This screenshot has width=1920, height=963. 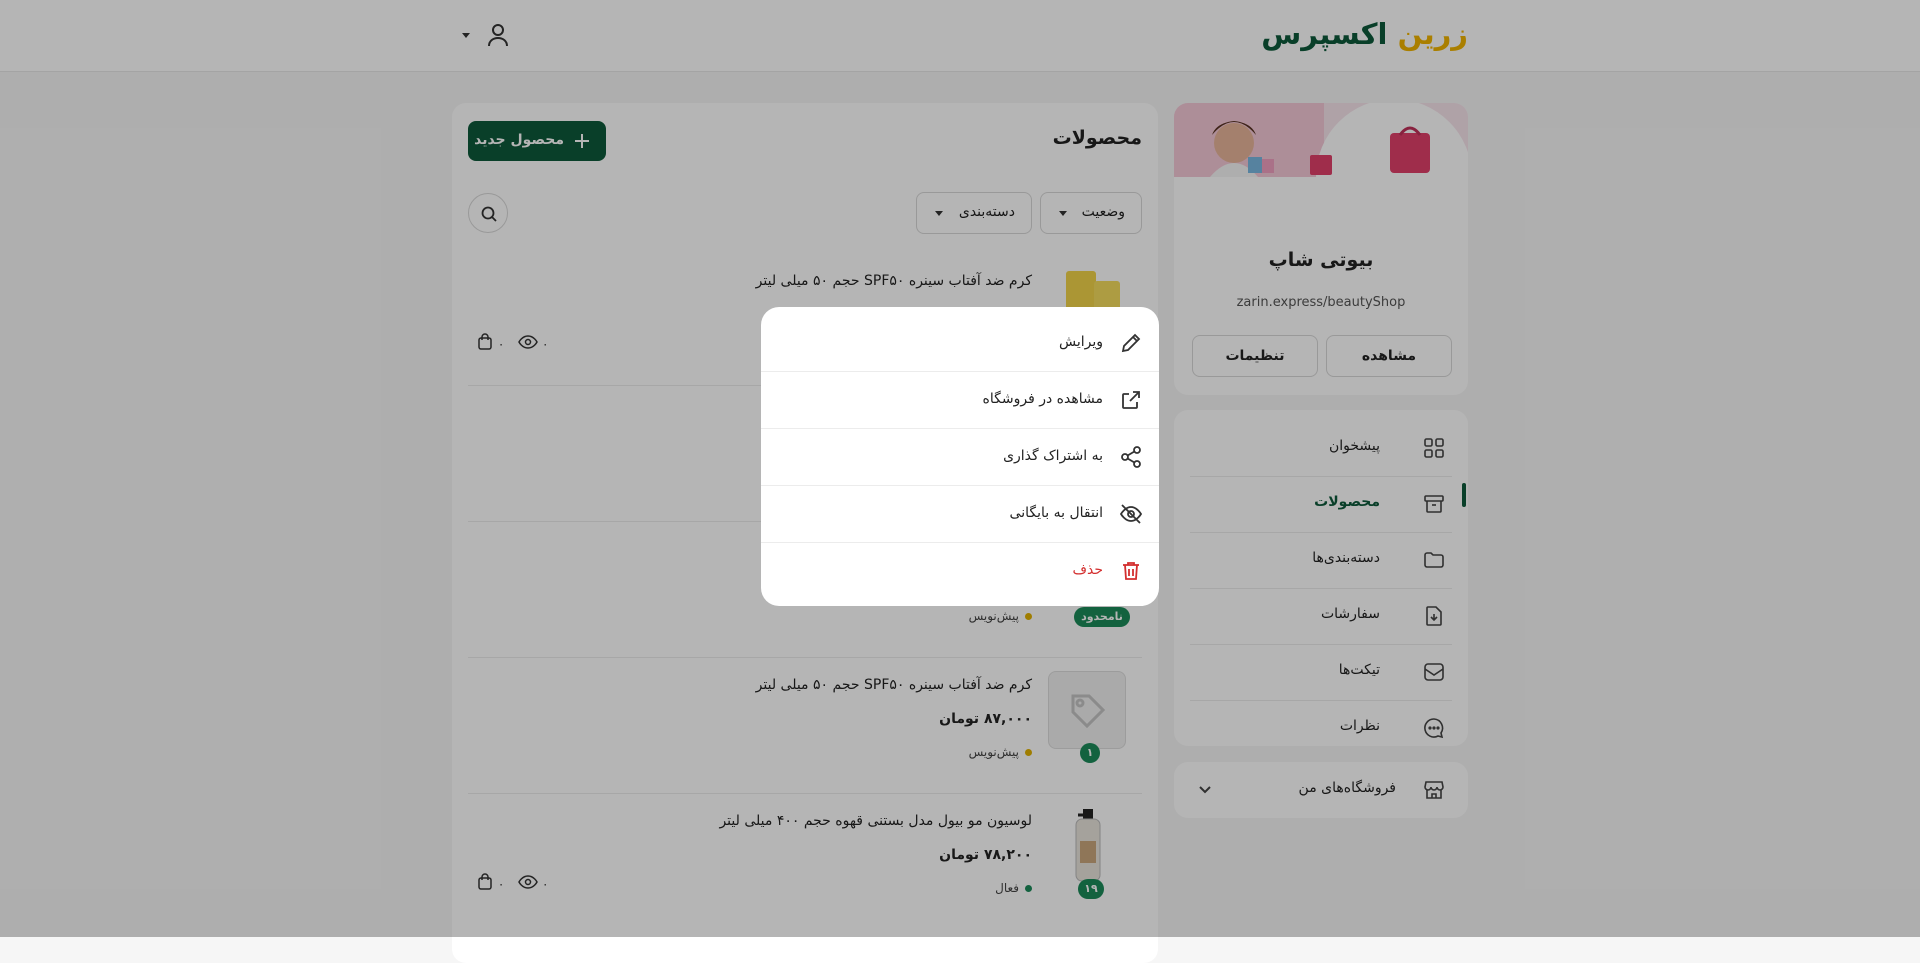 I want to click on pencil-icon, so click(x=1131, y=343).